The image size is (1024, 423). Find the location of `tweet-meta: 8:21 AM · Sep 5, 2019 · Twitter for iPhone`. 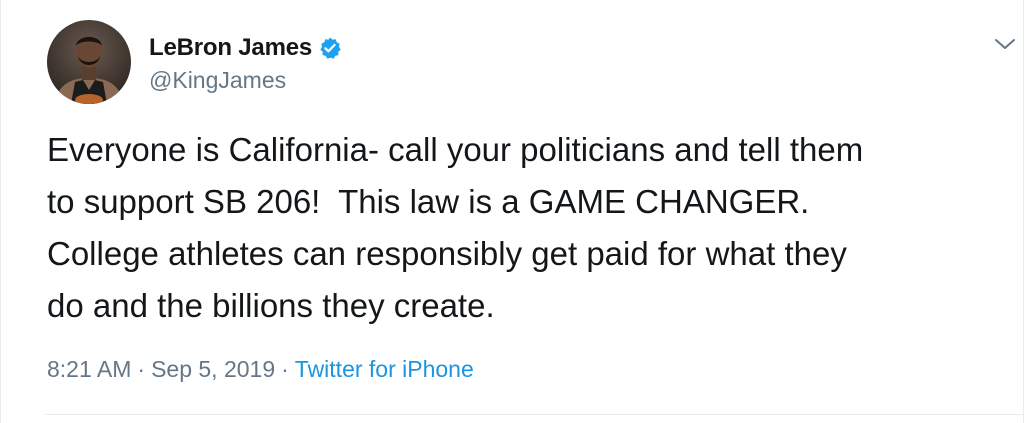

tweet-meta: 8:21 AM · Sep 5, 2019 · Twitter for iPhone is located at coordinates (260, 369).